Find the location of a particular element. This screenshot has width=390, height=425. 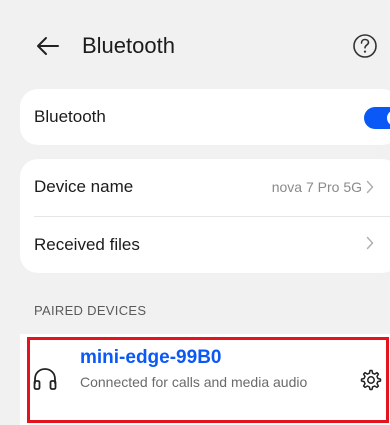

bluetooth-toggle-card: Bluetooth is located at coordinates (205, 117).